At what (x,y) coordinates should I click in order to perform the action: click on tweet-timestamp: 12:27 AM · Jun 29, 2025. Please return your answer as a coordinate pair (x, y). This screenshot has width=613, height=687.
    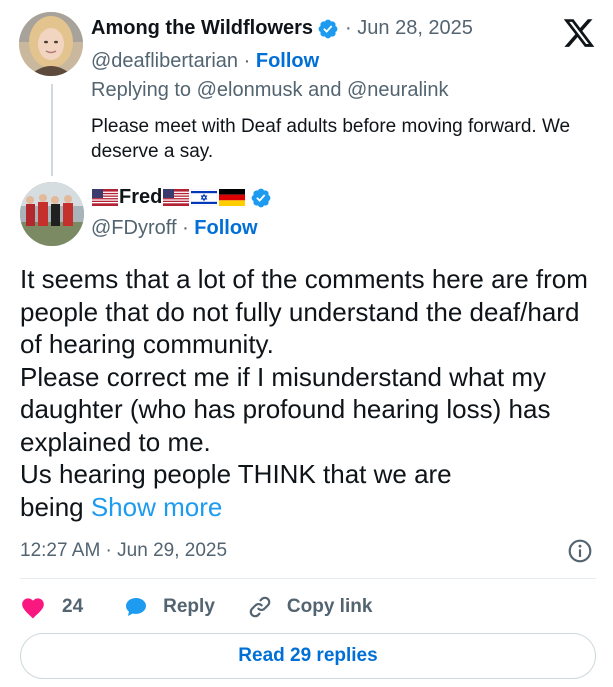
    Looking at the image, I should click on (123, 551).